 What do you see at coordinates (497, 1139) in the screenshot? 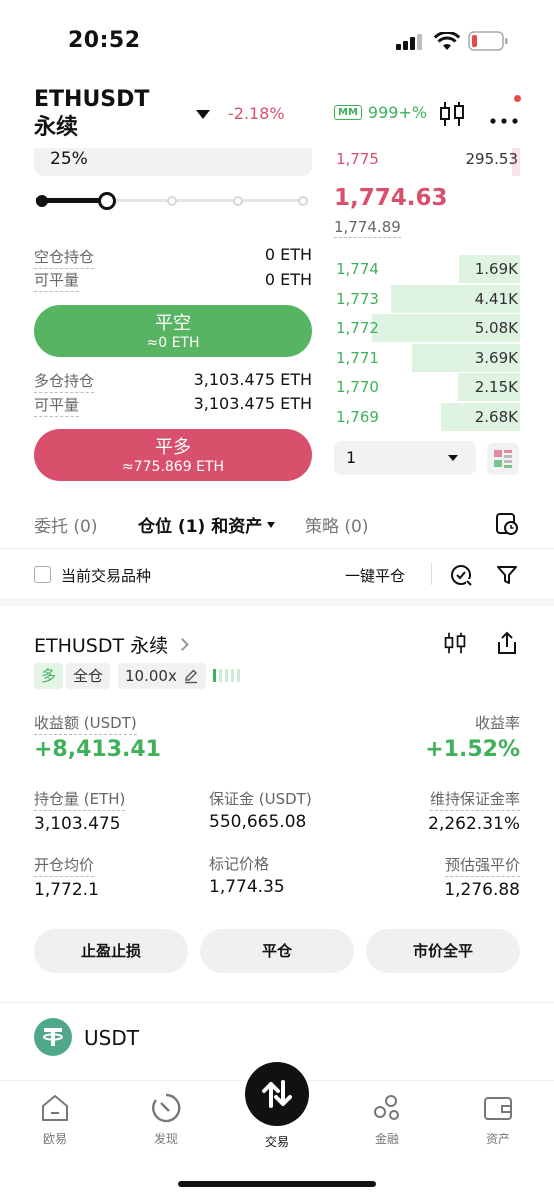
I see `nav-assets-label: 资产` at bounding box center [497, 1139].